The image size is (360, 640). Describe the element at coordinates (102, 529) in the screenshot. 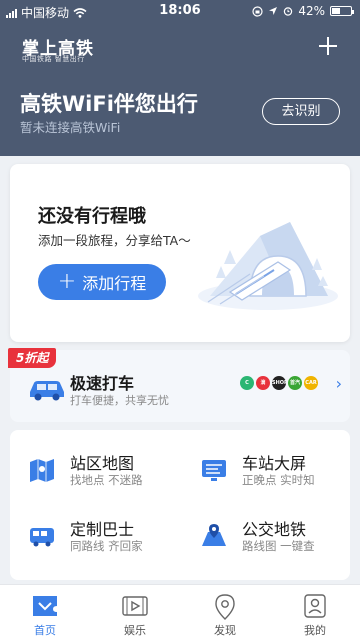

I see `service-title: 定制巴士` at that location.